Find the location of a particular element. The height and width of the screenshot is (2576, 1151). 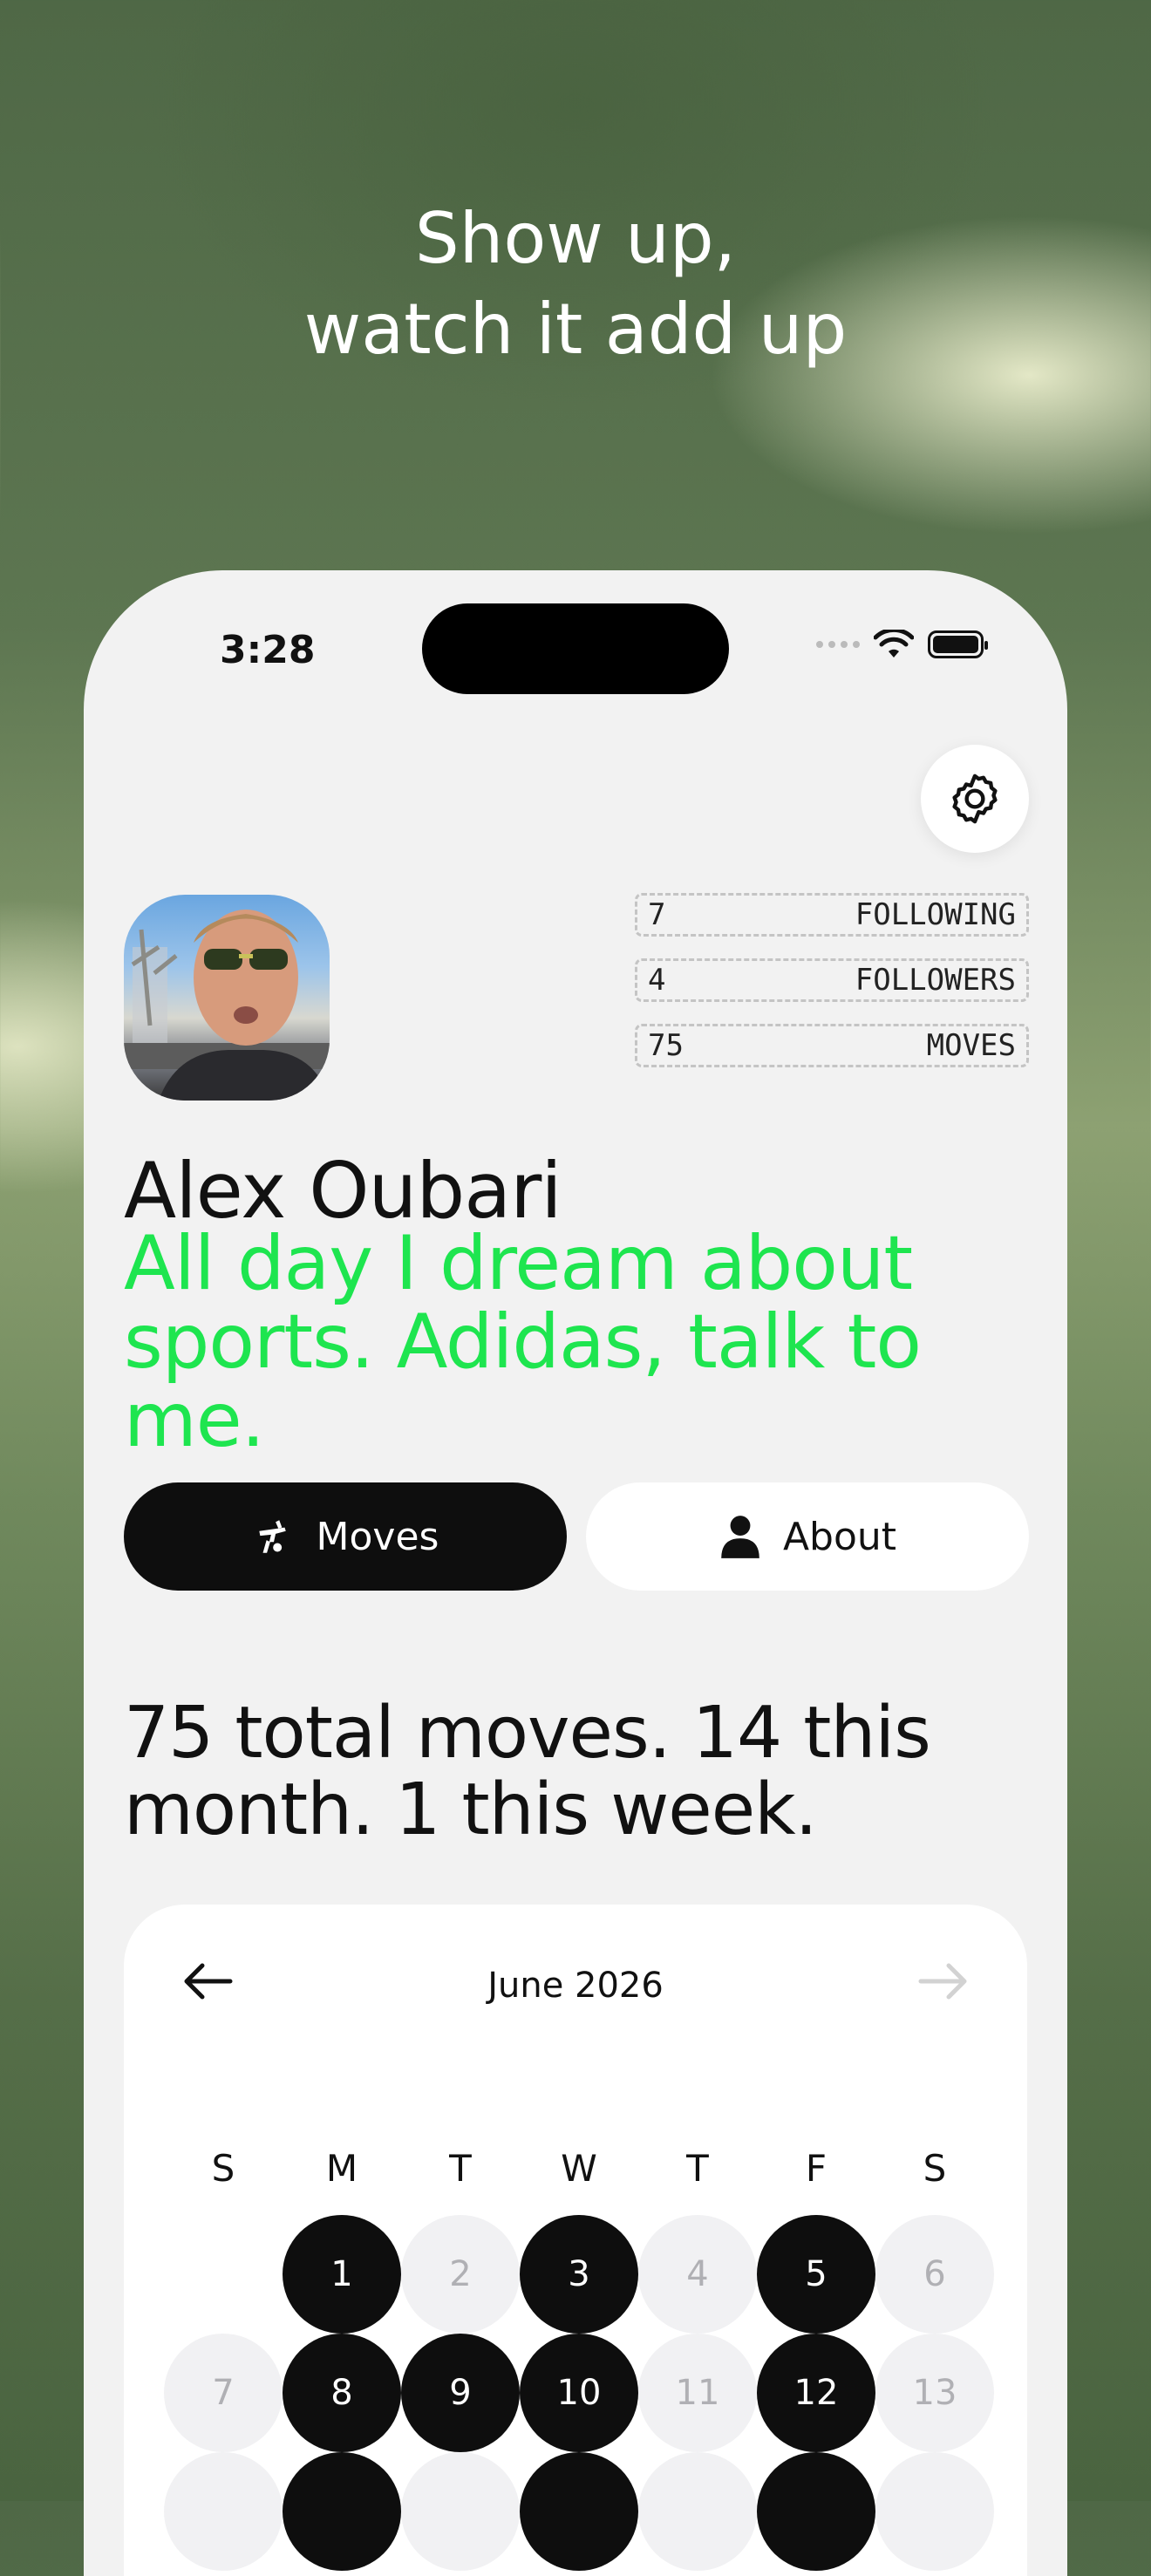

weekday-label: M is located at coordinates (341, 2169).